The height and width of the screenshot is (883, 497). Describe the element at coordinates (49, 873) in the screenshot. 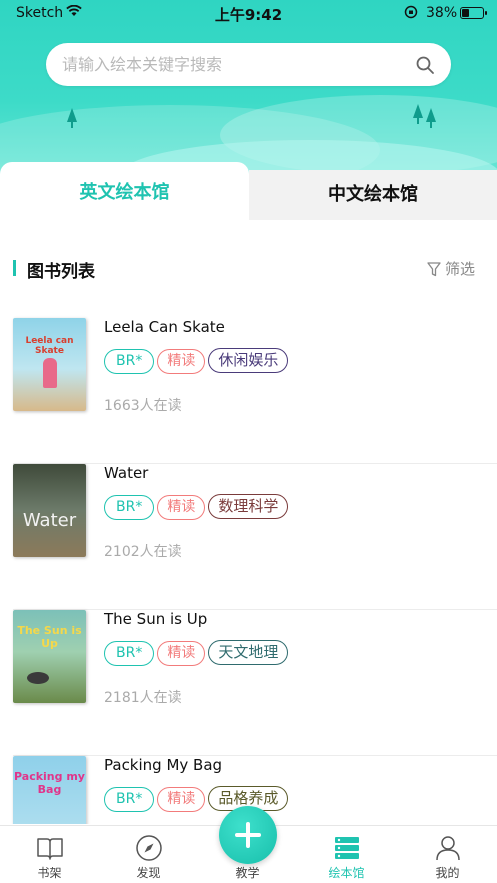

I see `nav-label: 书架` at that location.